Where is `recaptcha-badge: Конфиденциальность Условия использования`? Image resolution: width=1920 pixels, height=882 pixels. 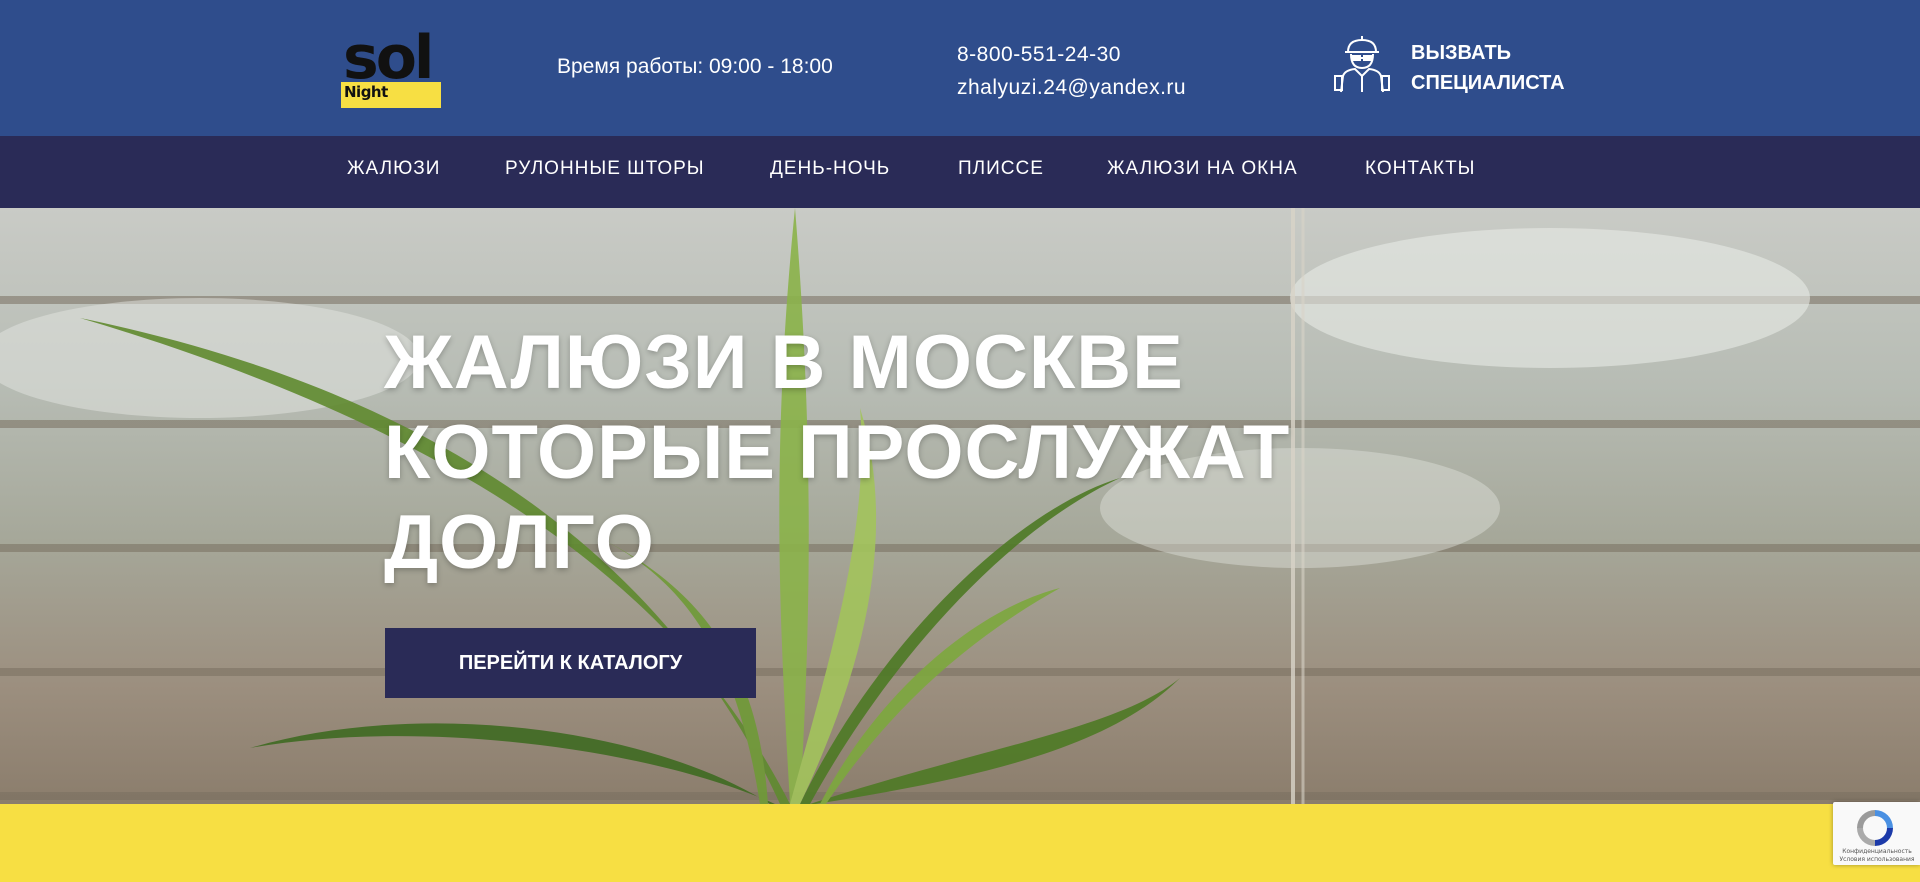 recaptcha-badge: Конфиденциальность Условия использования is located at coordinates (1876, 833).